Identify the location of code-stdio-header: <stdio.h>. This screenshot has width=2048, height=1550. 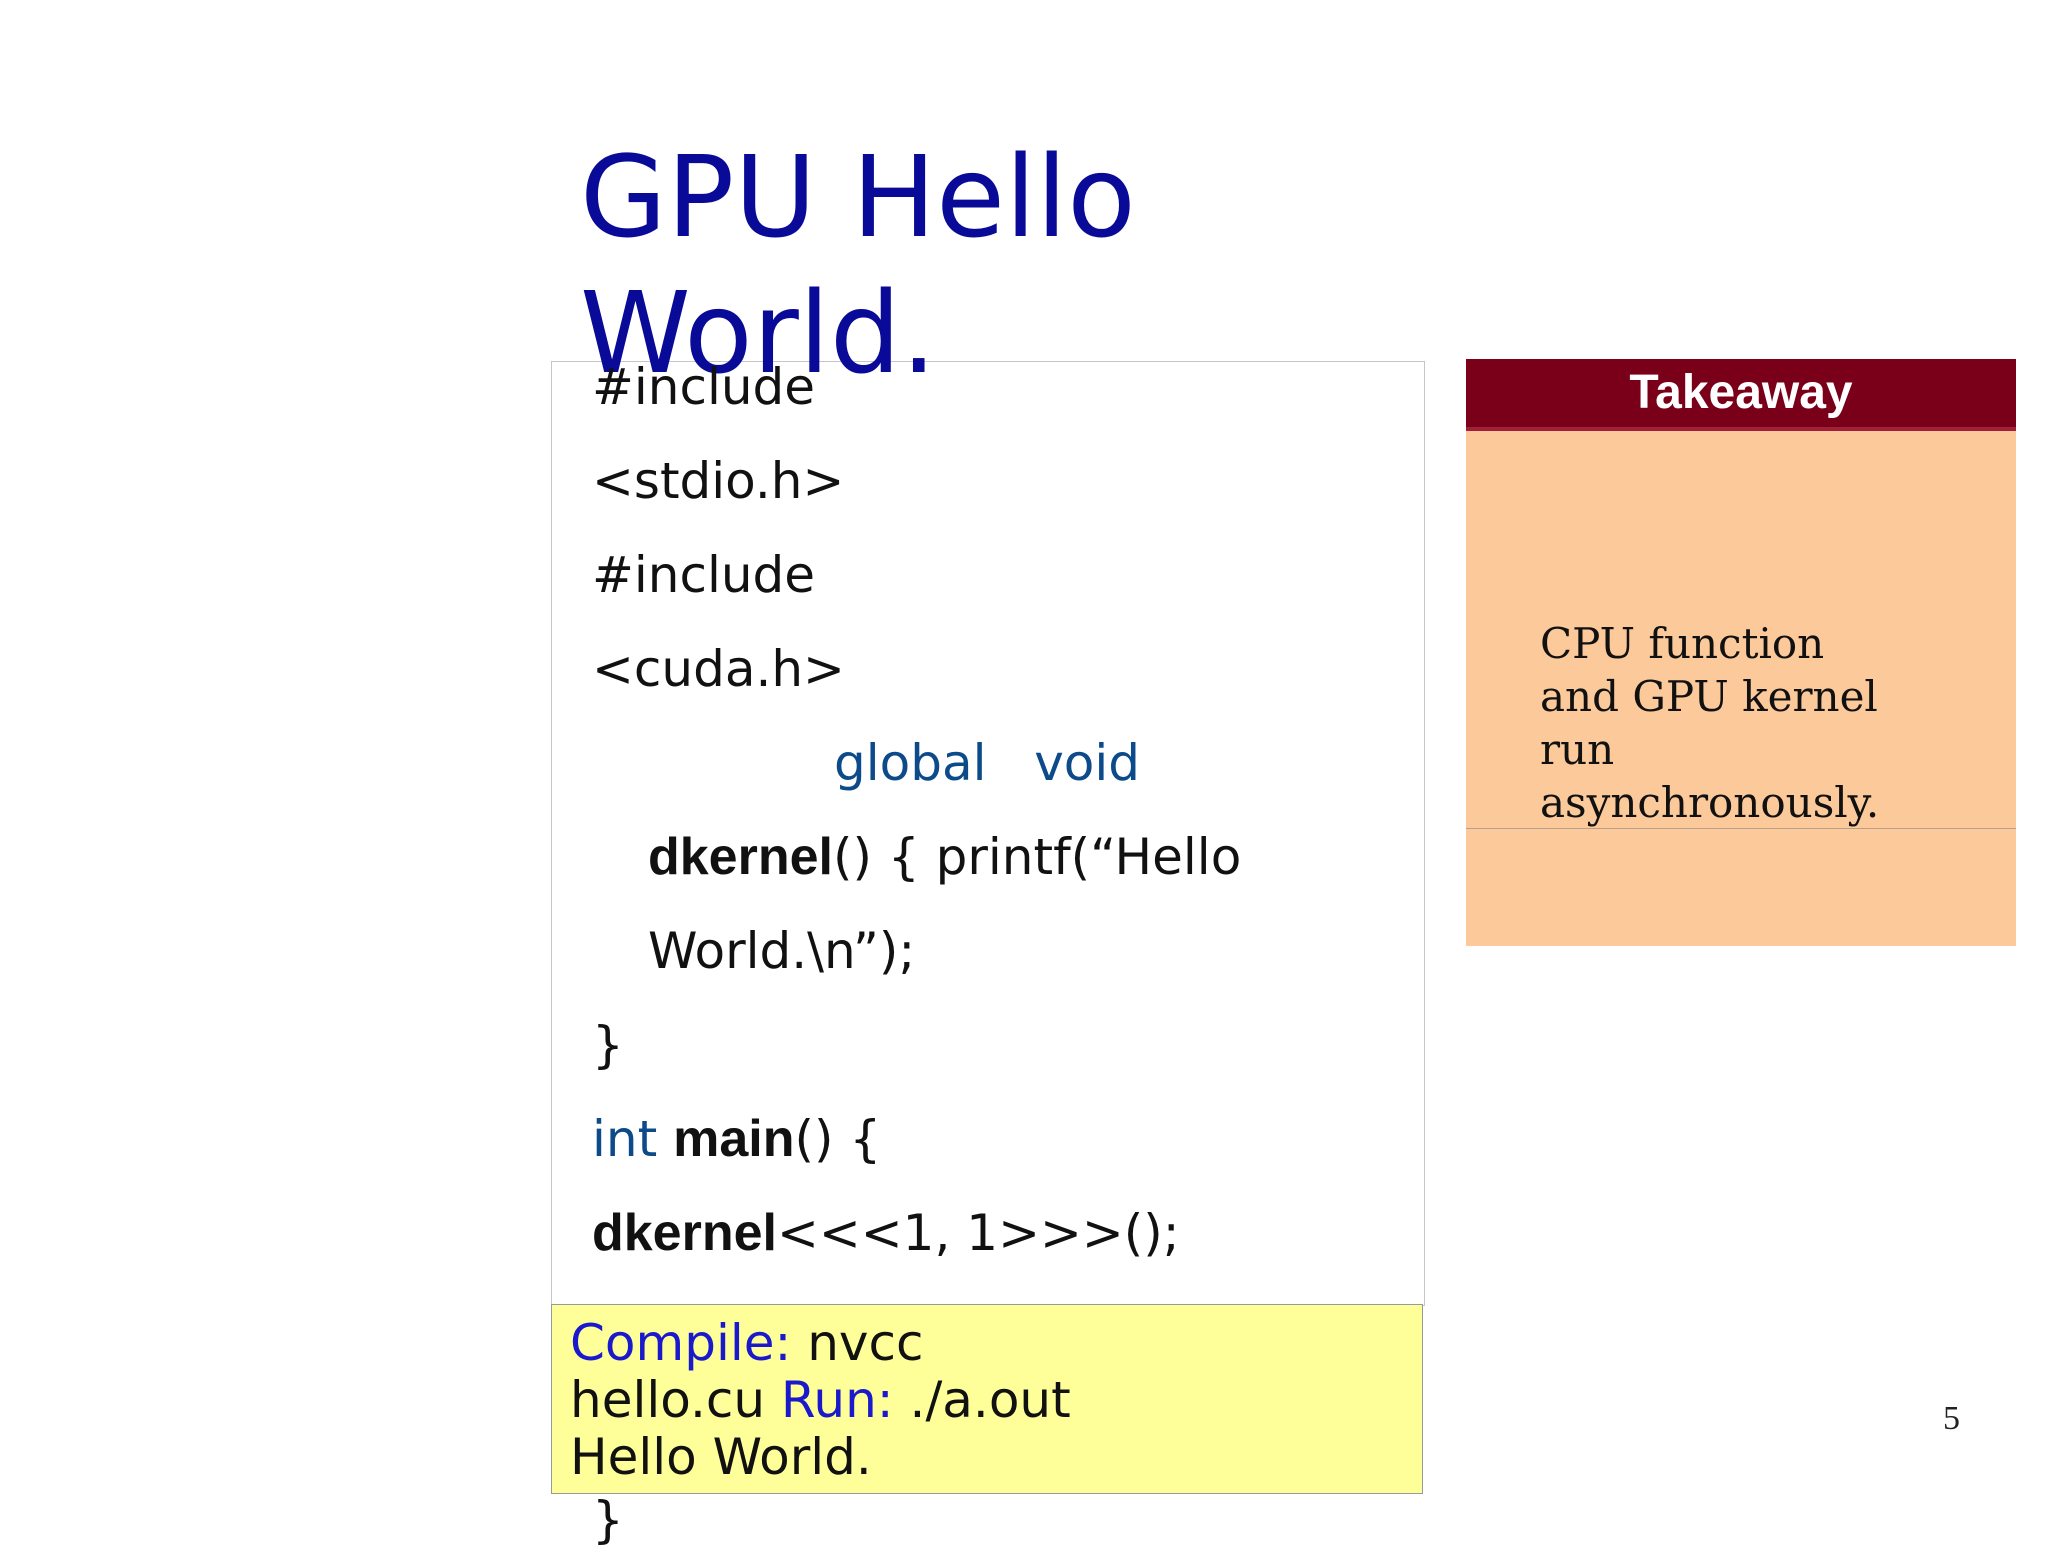
(718, 481).